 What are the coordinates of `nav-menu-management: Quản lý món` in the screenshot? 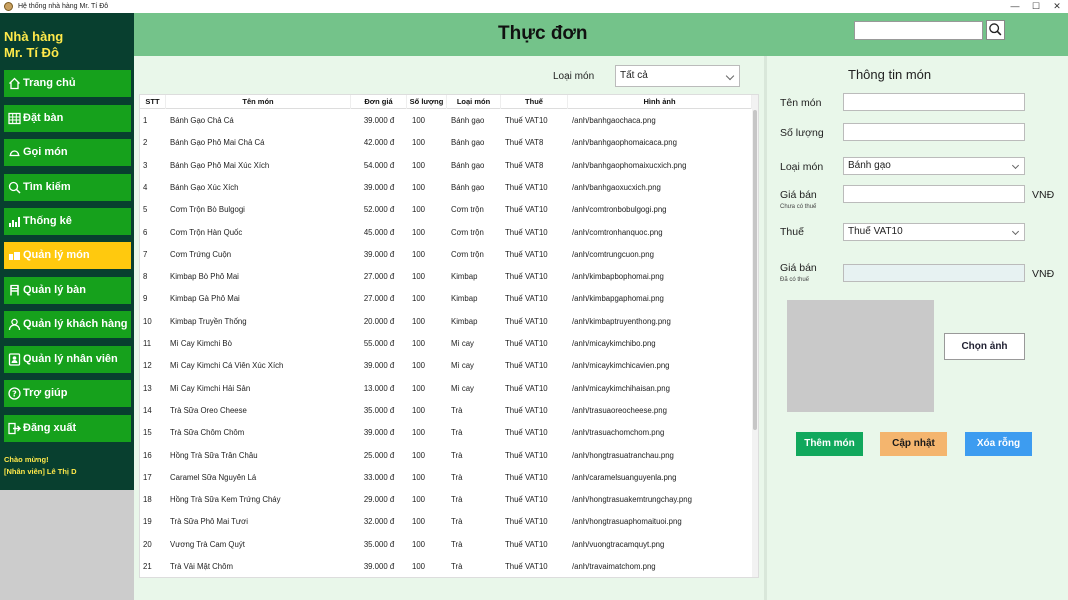 It's located at (67, 255).